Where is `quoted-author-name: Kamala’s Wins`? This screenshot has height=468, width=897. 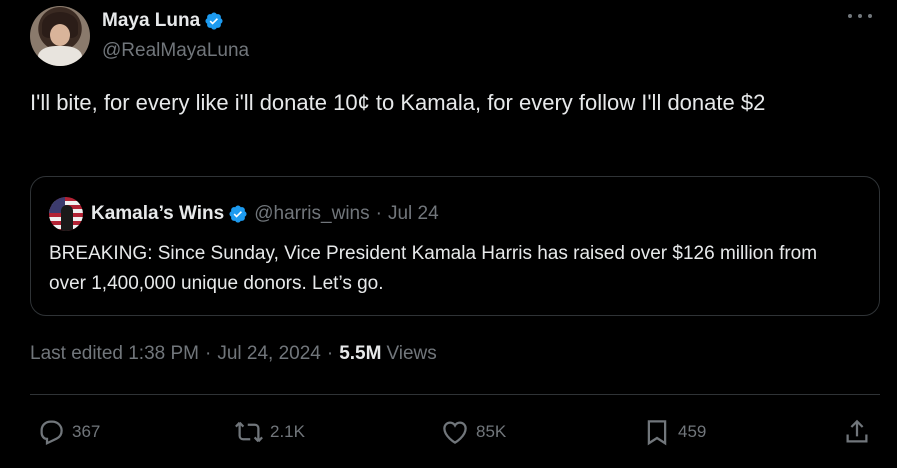
quoted-author-name: Kamala’s Wins is located at coordinates (157, 214).